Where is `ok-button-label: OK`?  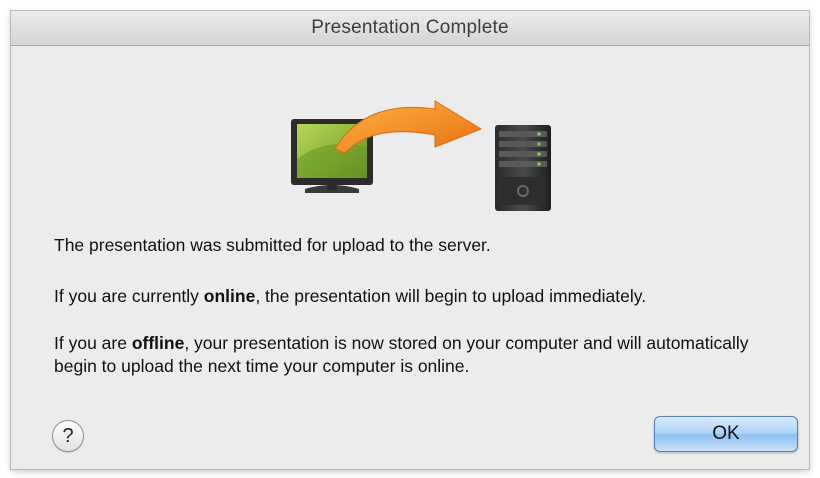 ok-button-label: OK is located at coordinates (726, 433).